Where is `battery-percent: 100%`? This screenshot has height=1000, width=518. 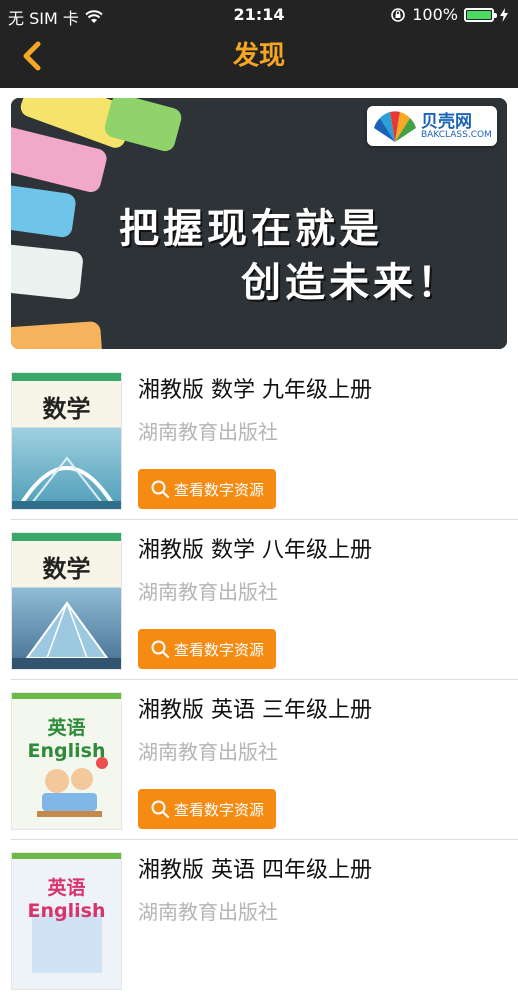
battery-percent: 100% is located at coordinates (435, 14).